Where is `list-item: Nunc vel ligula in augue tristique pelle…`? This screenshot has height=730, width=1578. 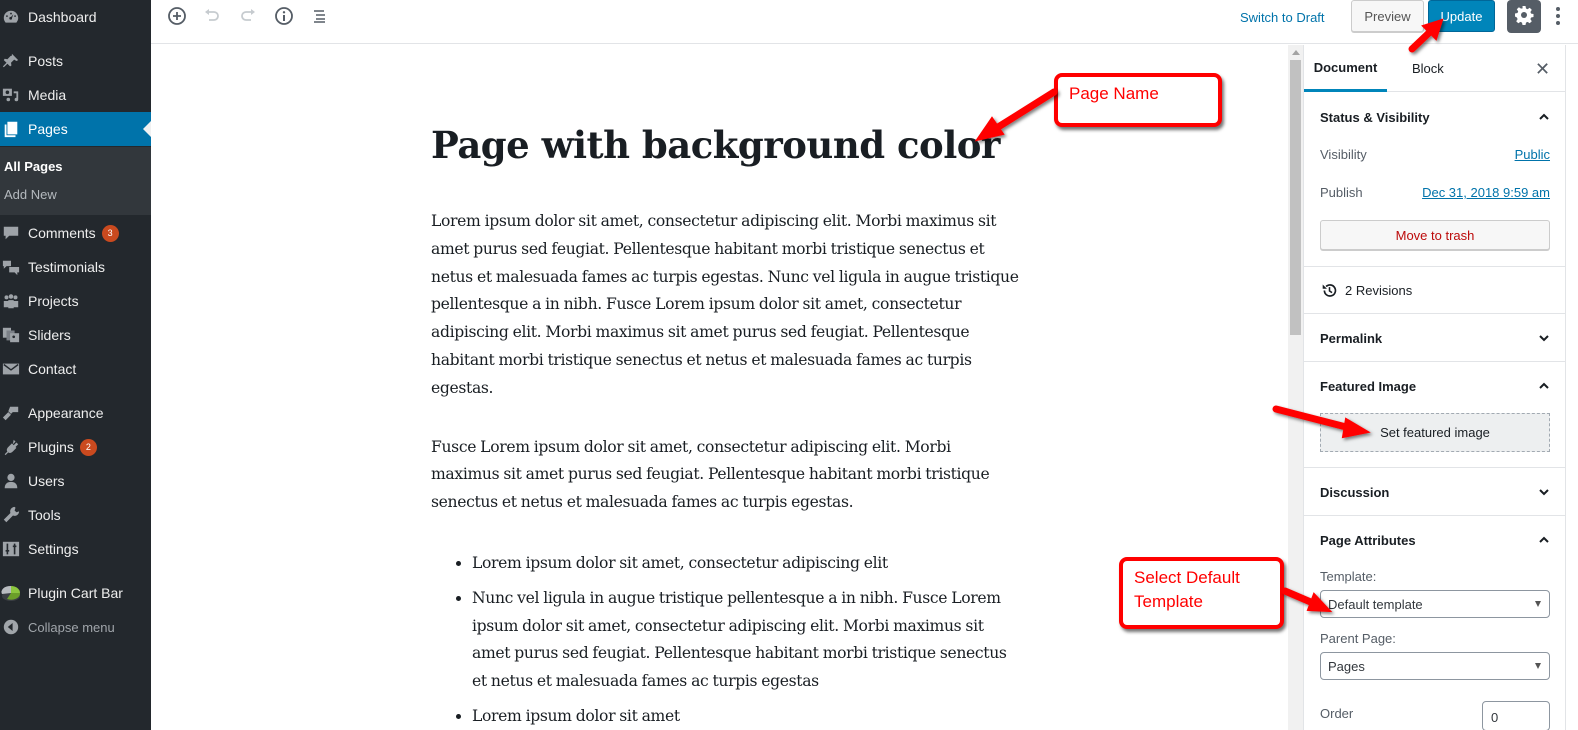
list-item: Nunc vel ligula in augue tristique pelle… is located at coordinates (746, 640).